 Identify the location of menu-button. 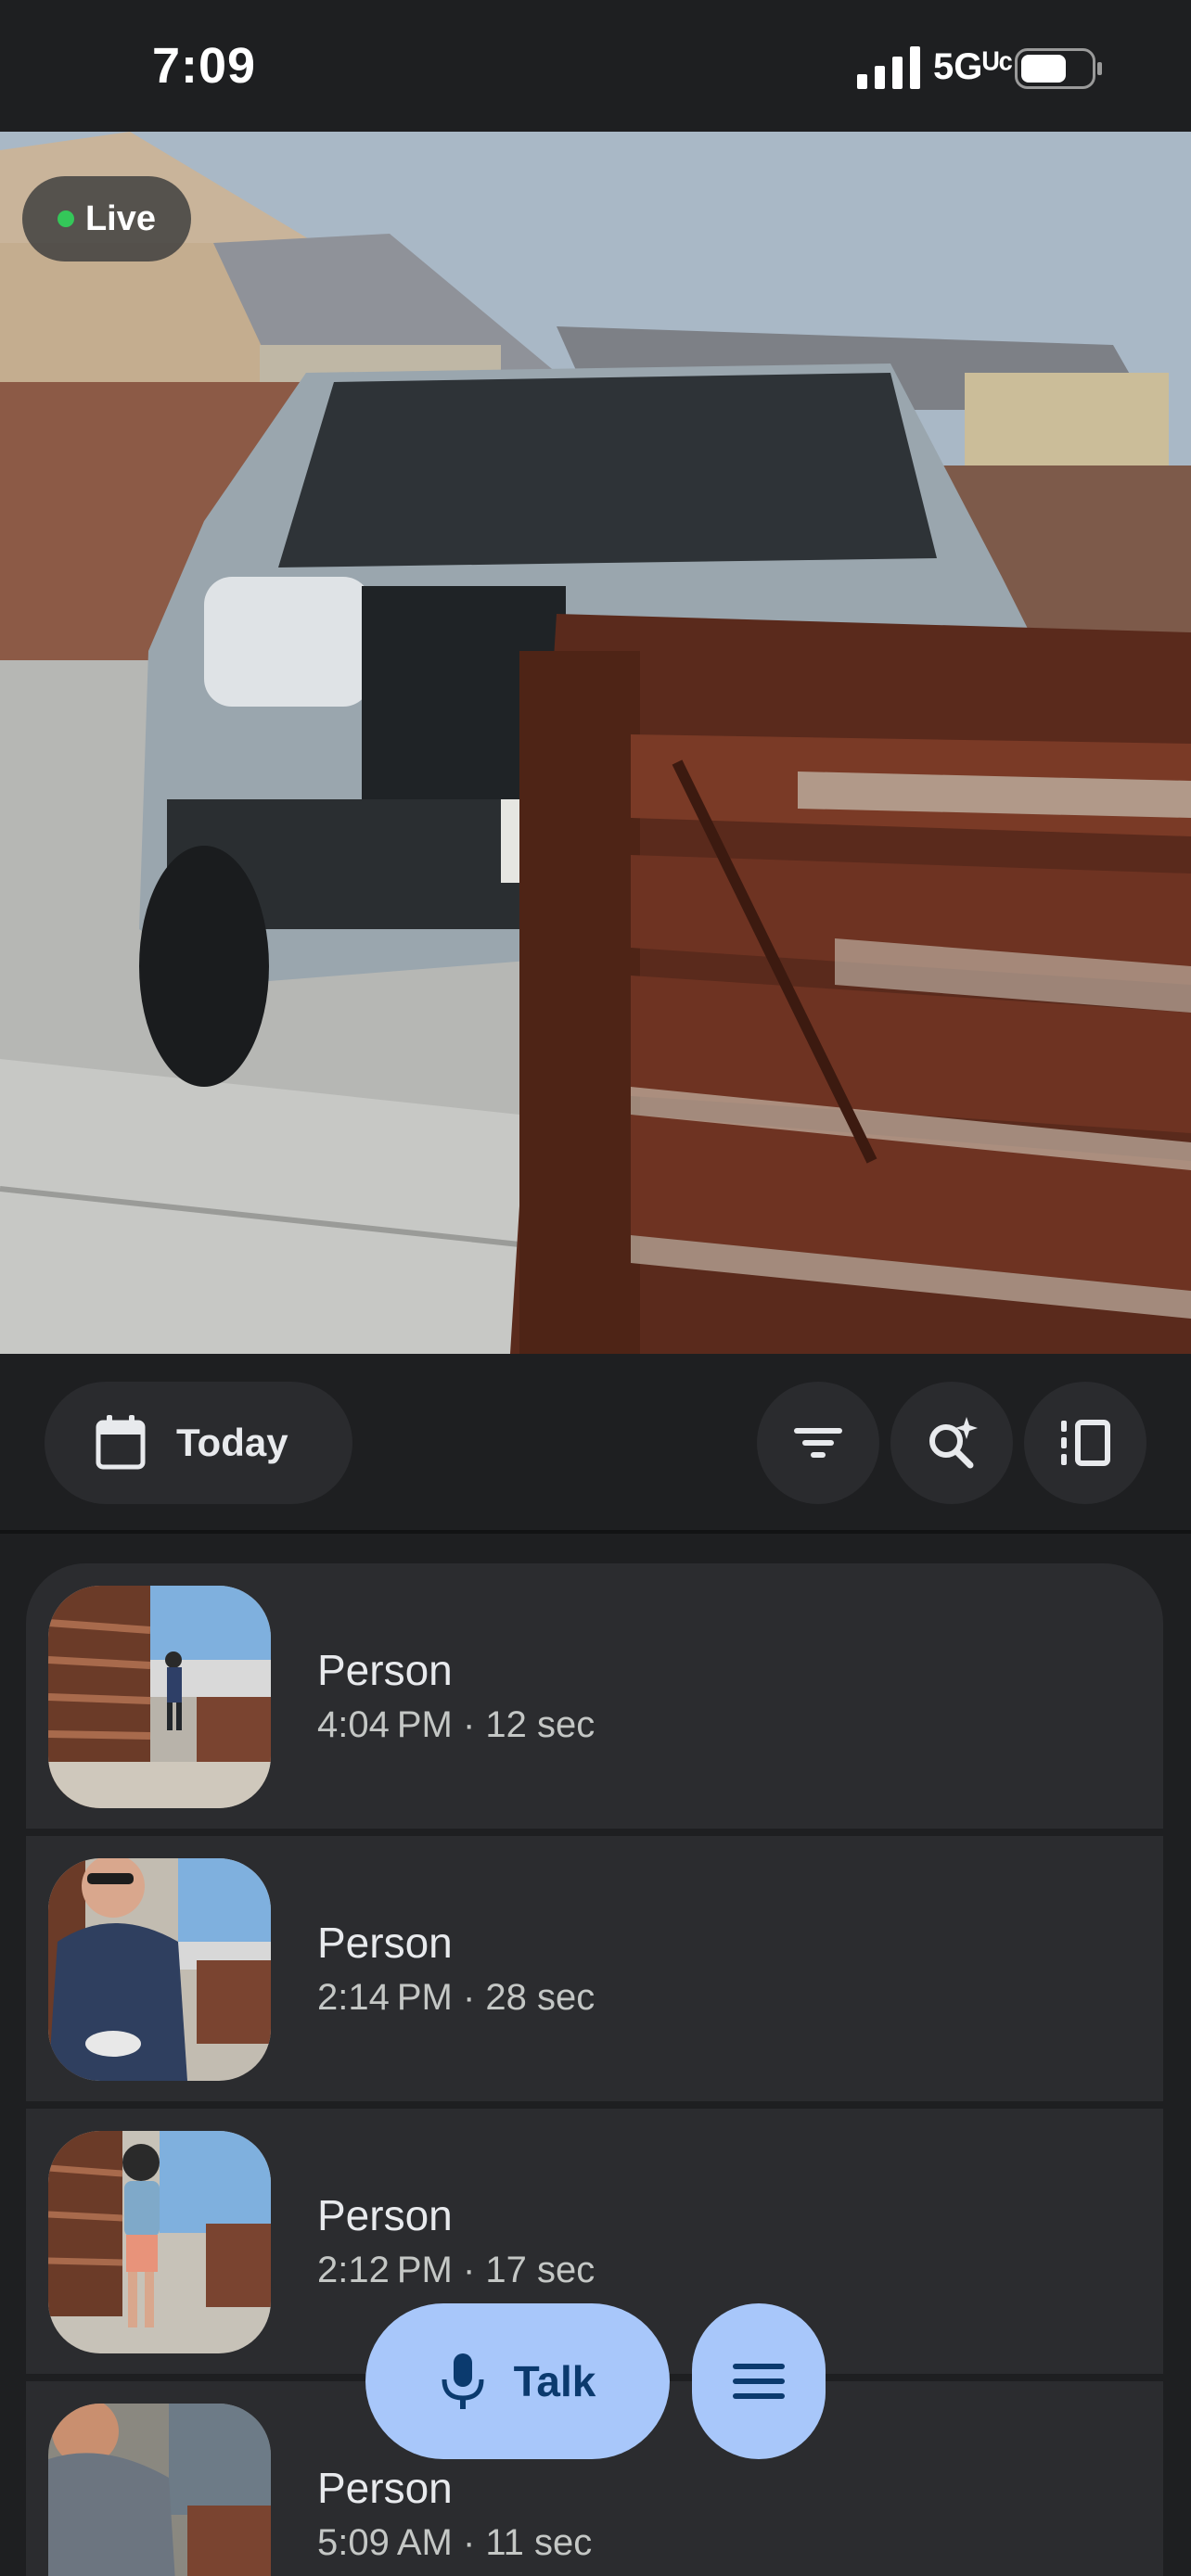
(759, 2381).